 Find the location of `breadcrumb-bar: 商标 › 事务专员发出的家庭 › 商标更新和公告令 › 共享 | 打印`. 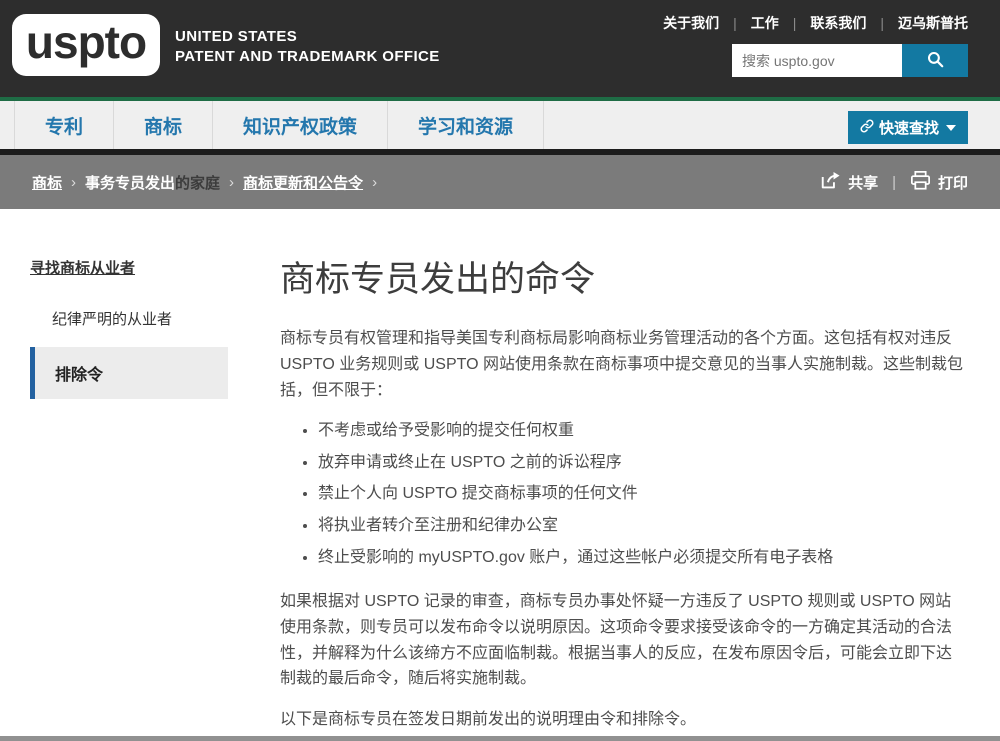

breadcrumb-bar: 商标 › 事务专员发出的家庭 › 商标更新和公告令 › 共享 | 打印 is located at coordinates (500, 182).